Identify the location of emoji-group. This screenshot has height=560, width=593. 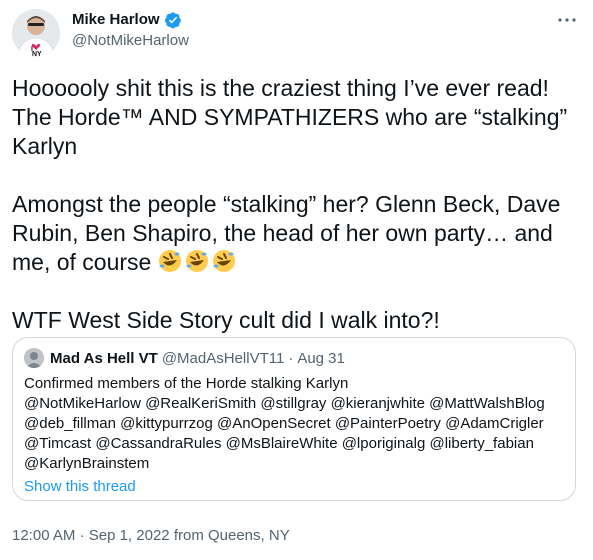
(197, 261).